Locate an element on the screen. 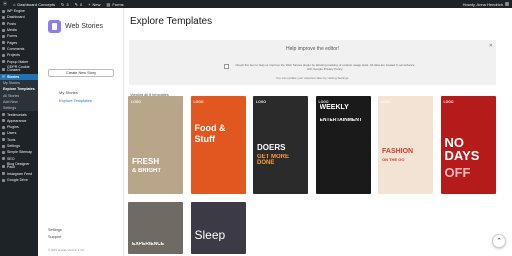 The width and height of the screenshot is (512, 256). copyright-text: © 2021 Google Version 1.4.0 is located at coordinates (66, 250).